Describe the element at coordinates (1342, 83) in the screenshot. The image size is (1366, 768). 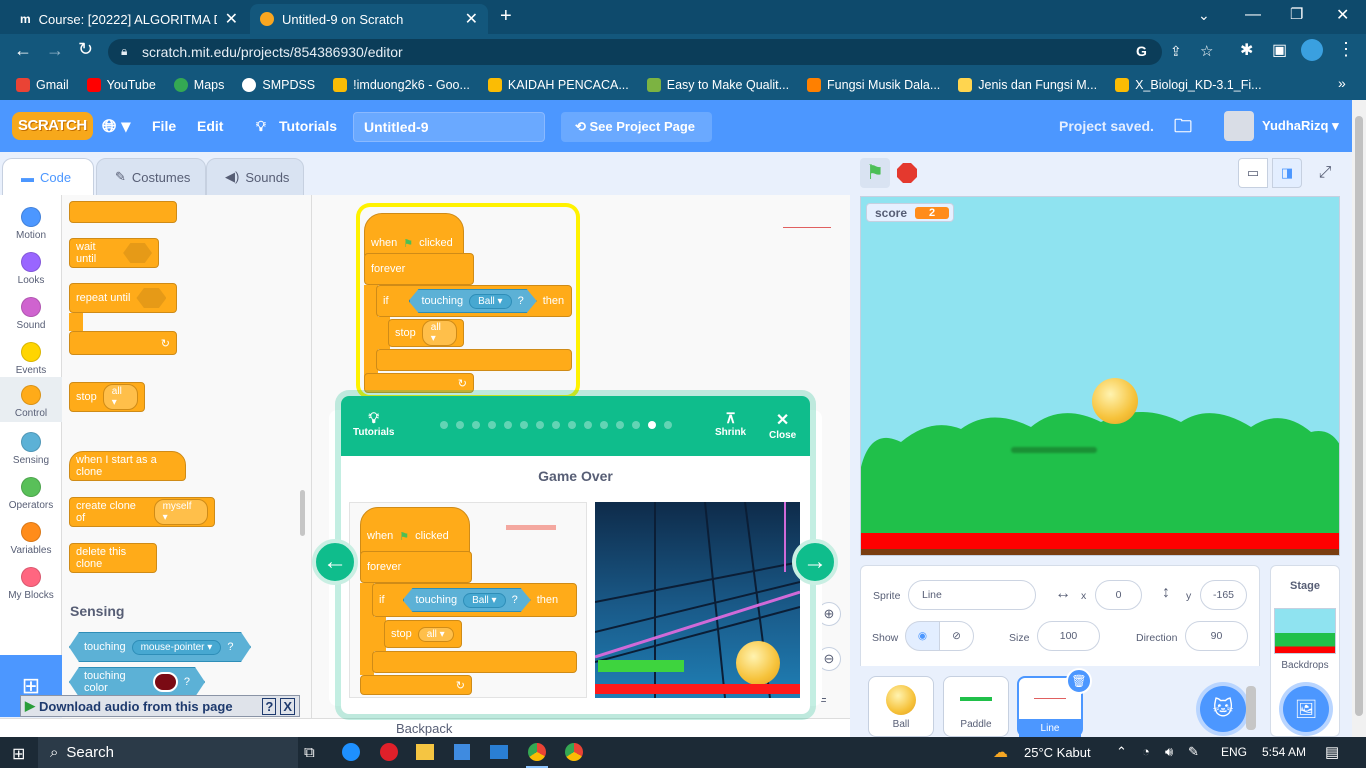
I see `more-bookmarks-icon: »` at that location.